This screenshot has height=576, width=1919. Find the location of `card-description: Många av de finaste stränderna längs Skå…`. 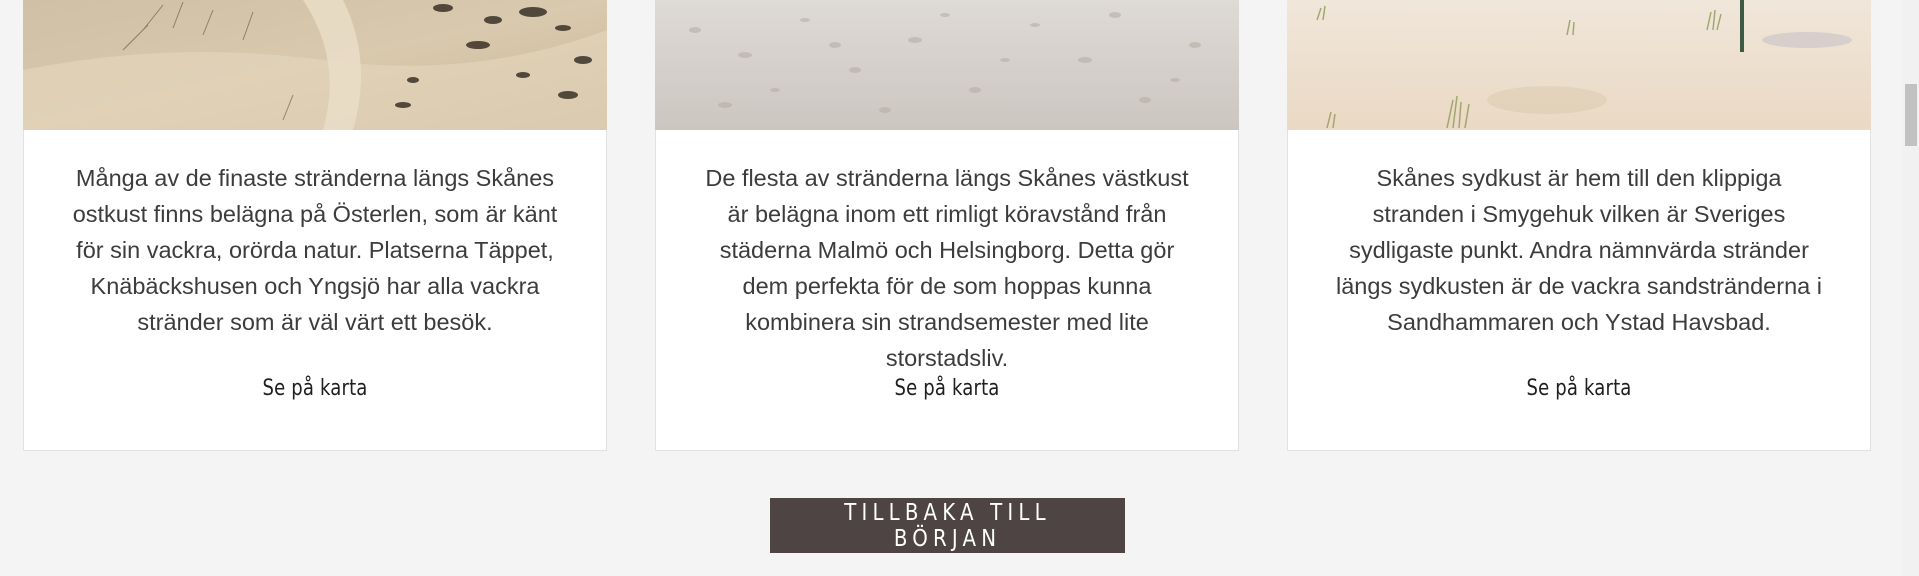

card-description: Många av de finaste stränderna längs Skå… is located at coordinates (315, 250).